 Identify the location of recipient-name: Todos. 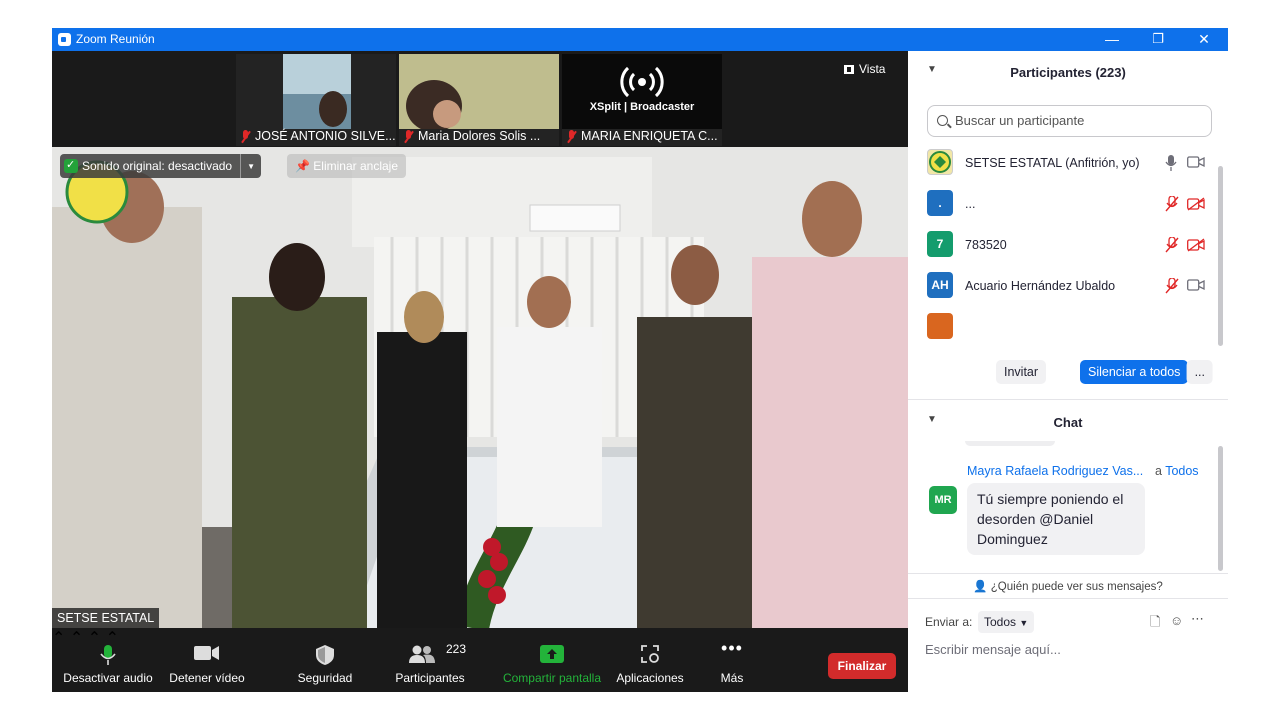
(1182, 471).